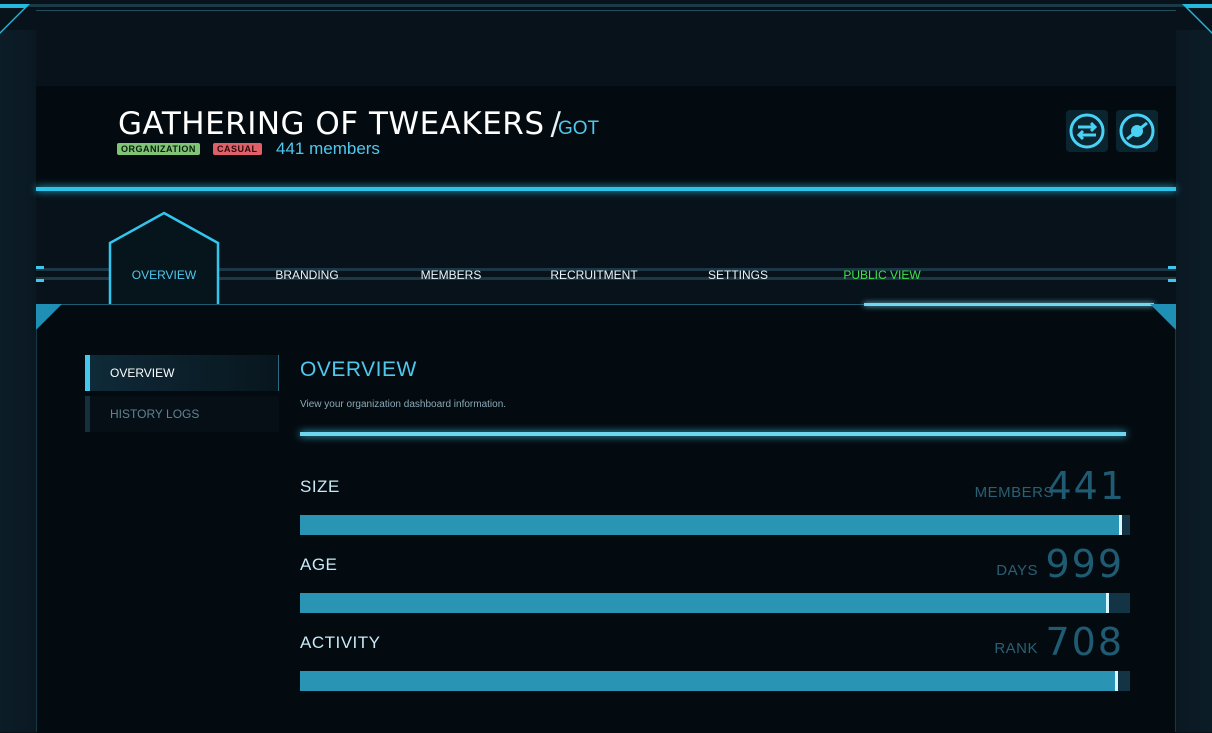 The height and width of the screenshot is (733, 1212). What do you see at coordinates (331, 124) in the screenshot?
I see `org-name: GATHERING OF TWEAKERS` at bounding box center [331, 124].